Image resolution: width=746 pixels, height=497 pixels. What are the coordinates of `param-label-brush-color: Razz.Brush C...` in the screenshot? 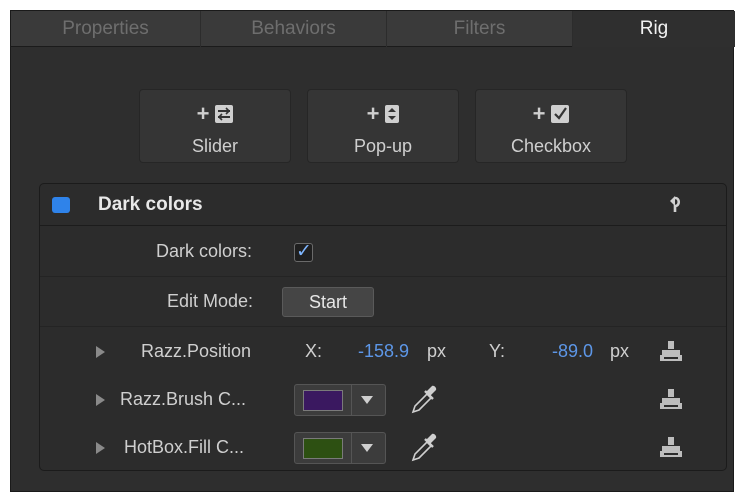 It's located at (183, 399).